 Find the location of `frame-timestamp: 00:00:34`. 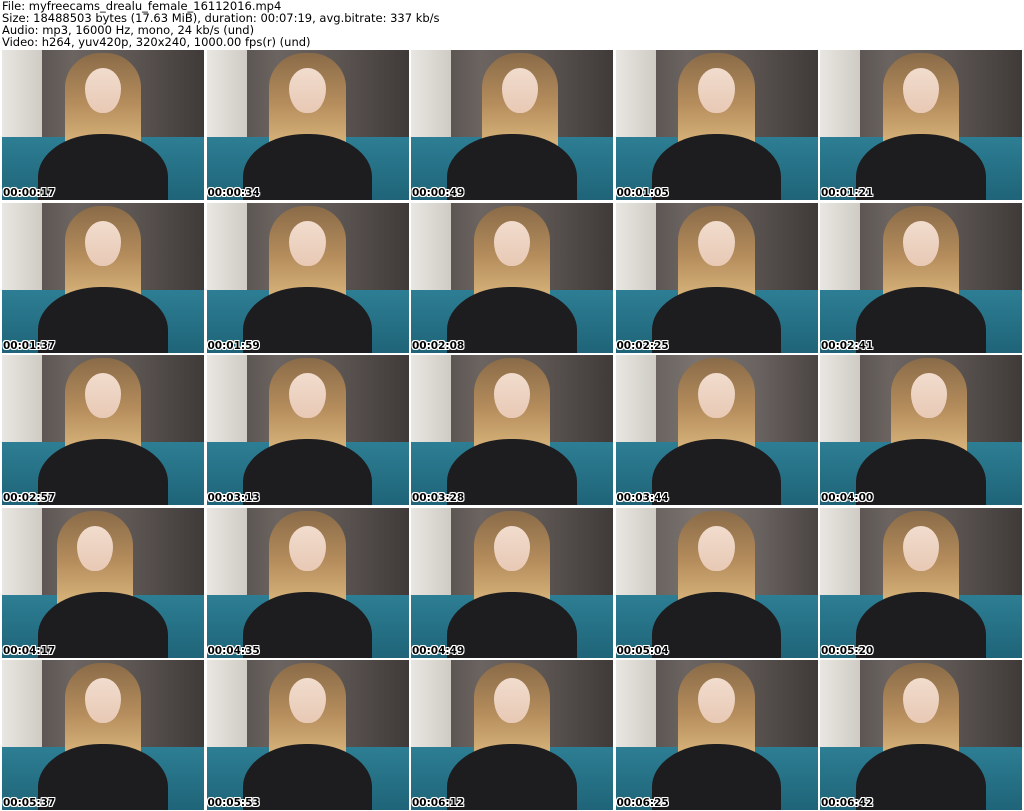

frame-timestamp: 00:00:34 is located at coordinates (233, 193).